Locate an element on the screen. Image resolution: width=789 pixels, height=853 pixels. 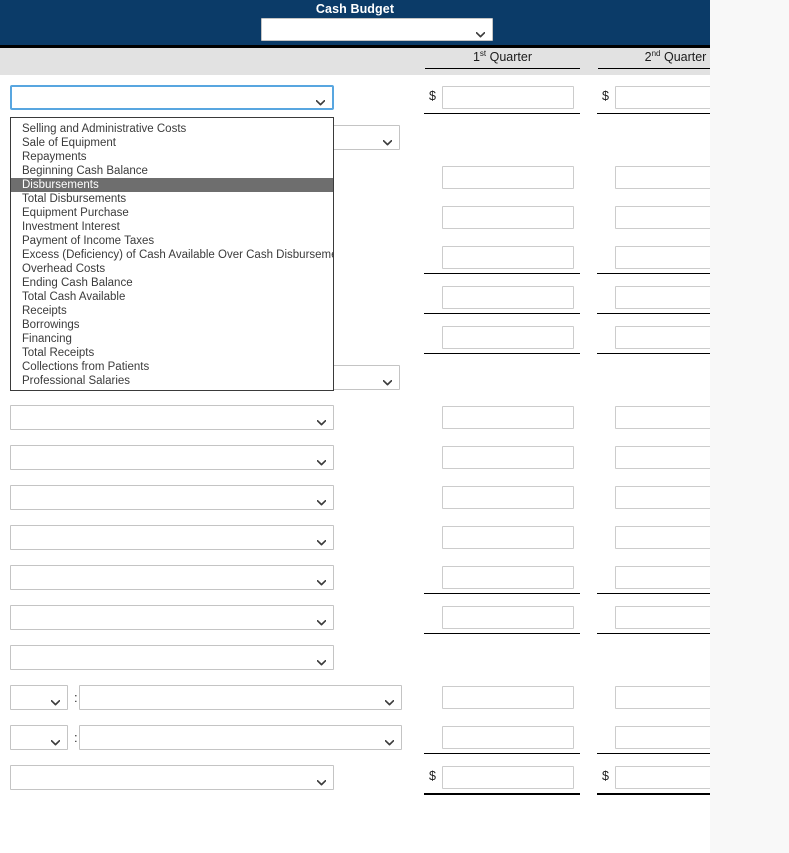
option-item: Equipment Purchase is located at coordinates (172, 213).